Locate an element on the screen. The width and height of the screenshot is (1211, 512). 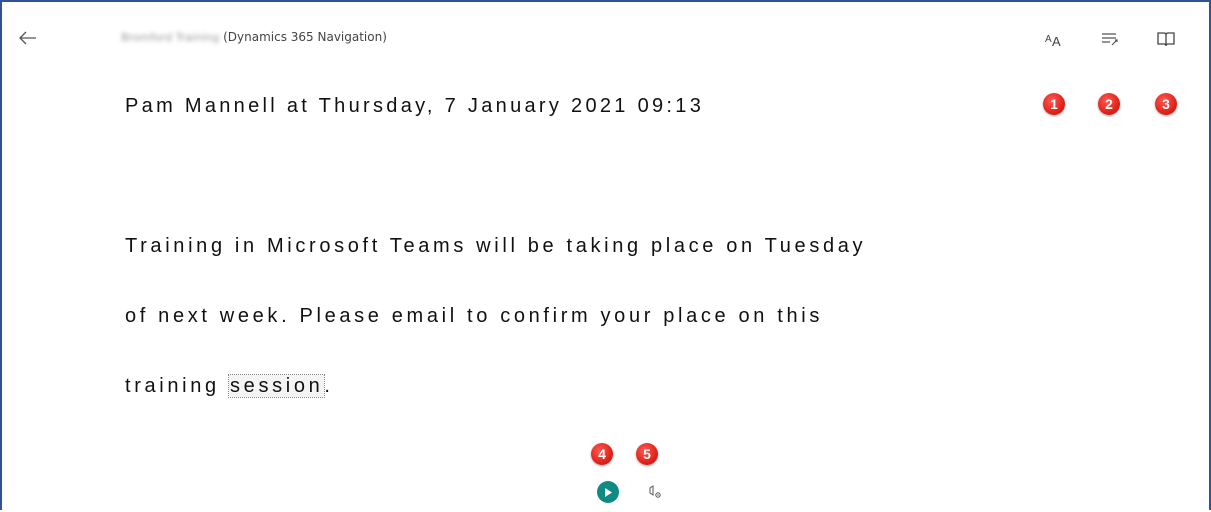
text-preferences-button: A A is located at coordinates (1054, 39).